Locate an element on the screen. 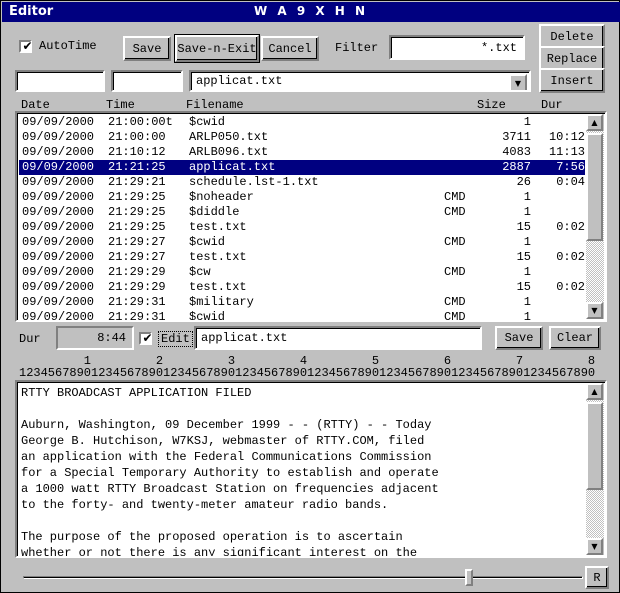 The height and width of the screenshot is (593, 620). cell-size: 26 is located at coordinates (523, 182).